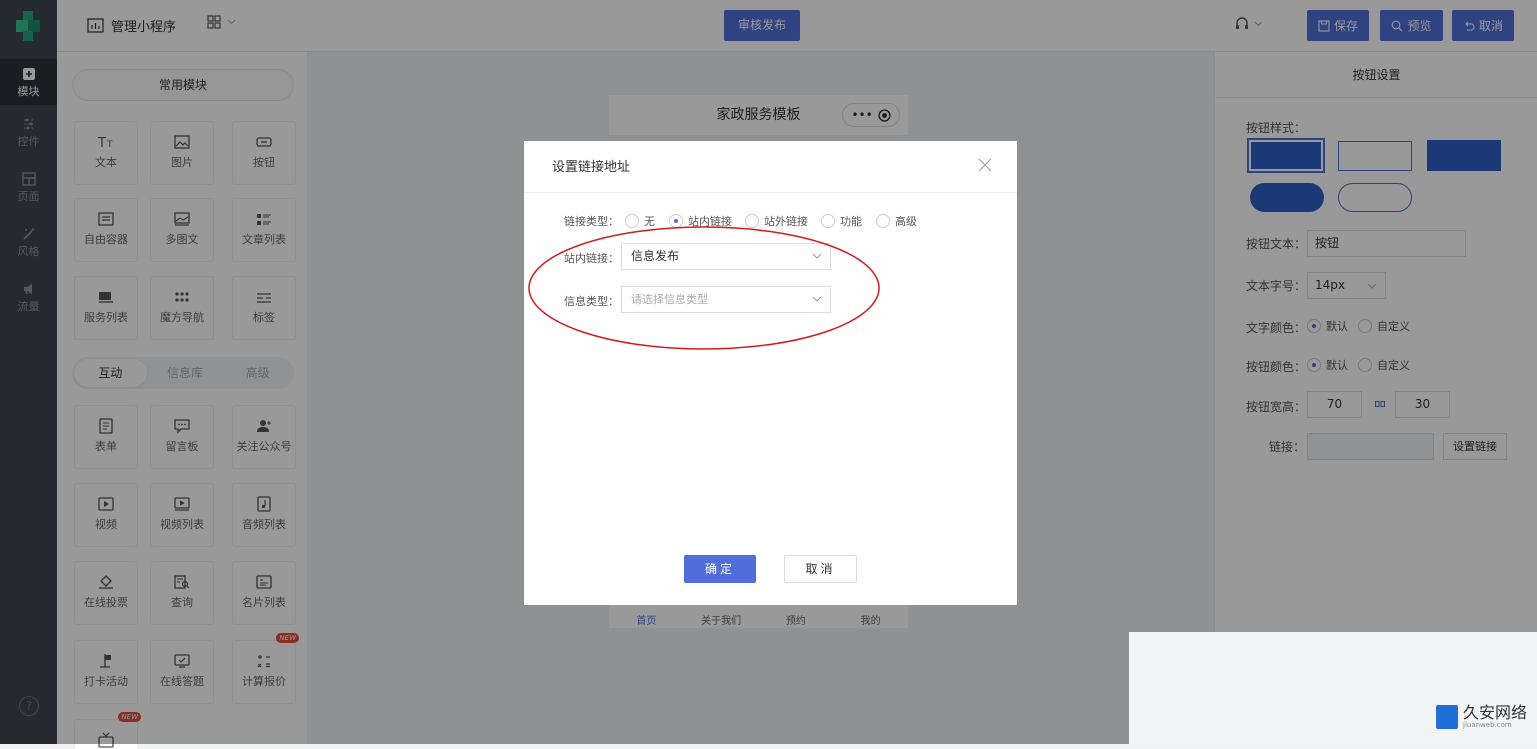 This screenshot has width=1537, height=749. What do you see at coordinates (985, 165) in the screenshot?
I see `close-icon` at bounding box center [985, 165].